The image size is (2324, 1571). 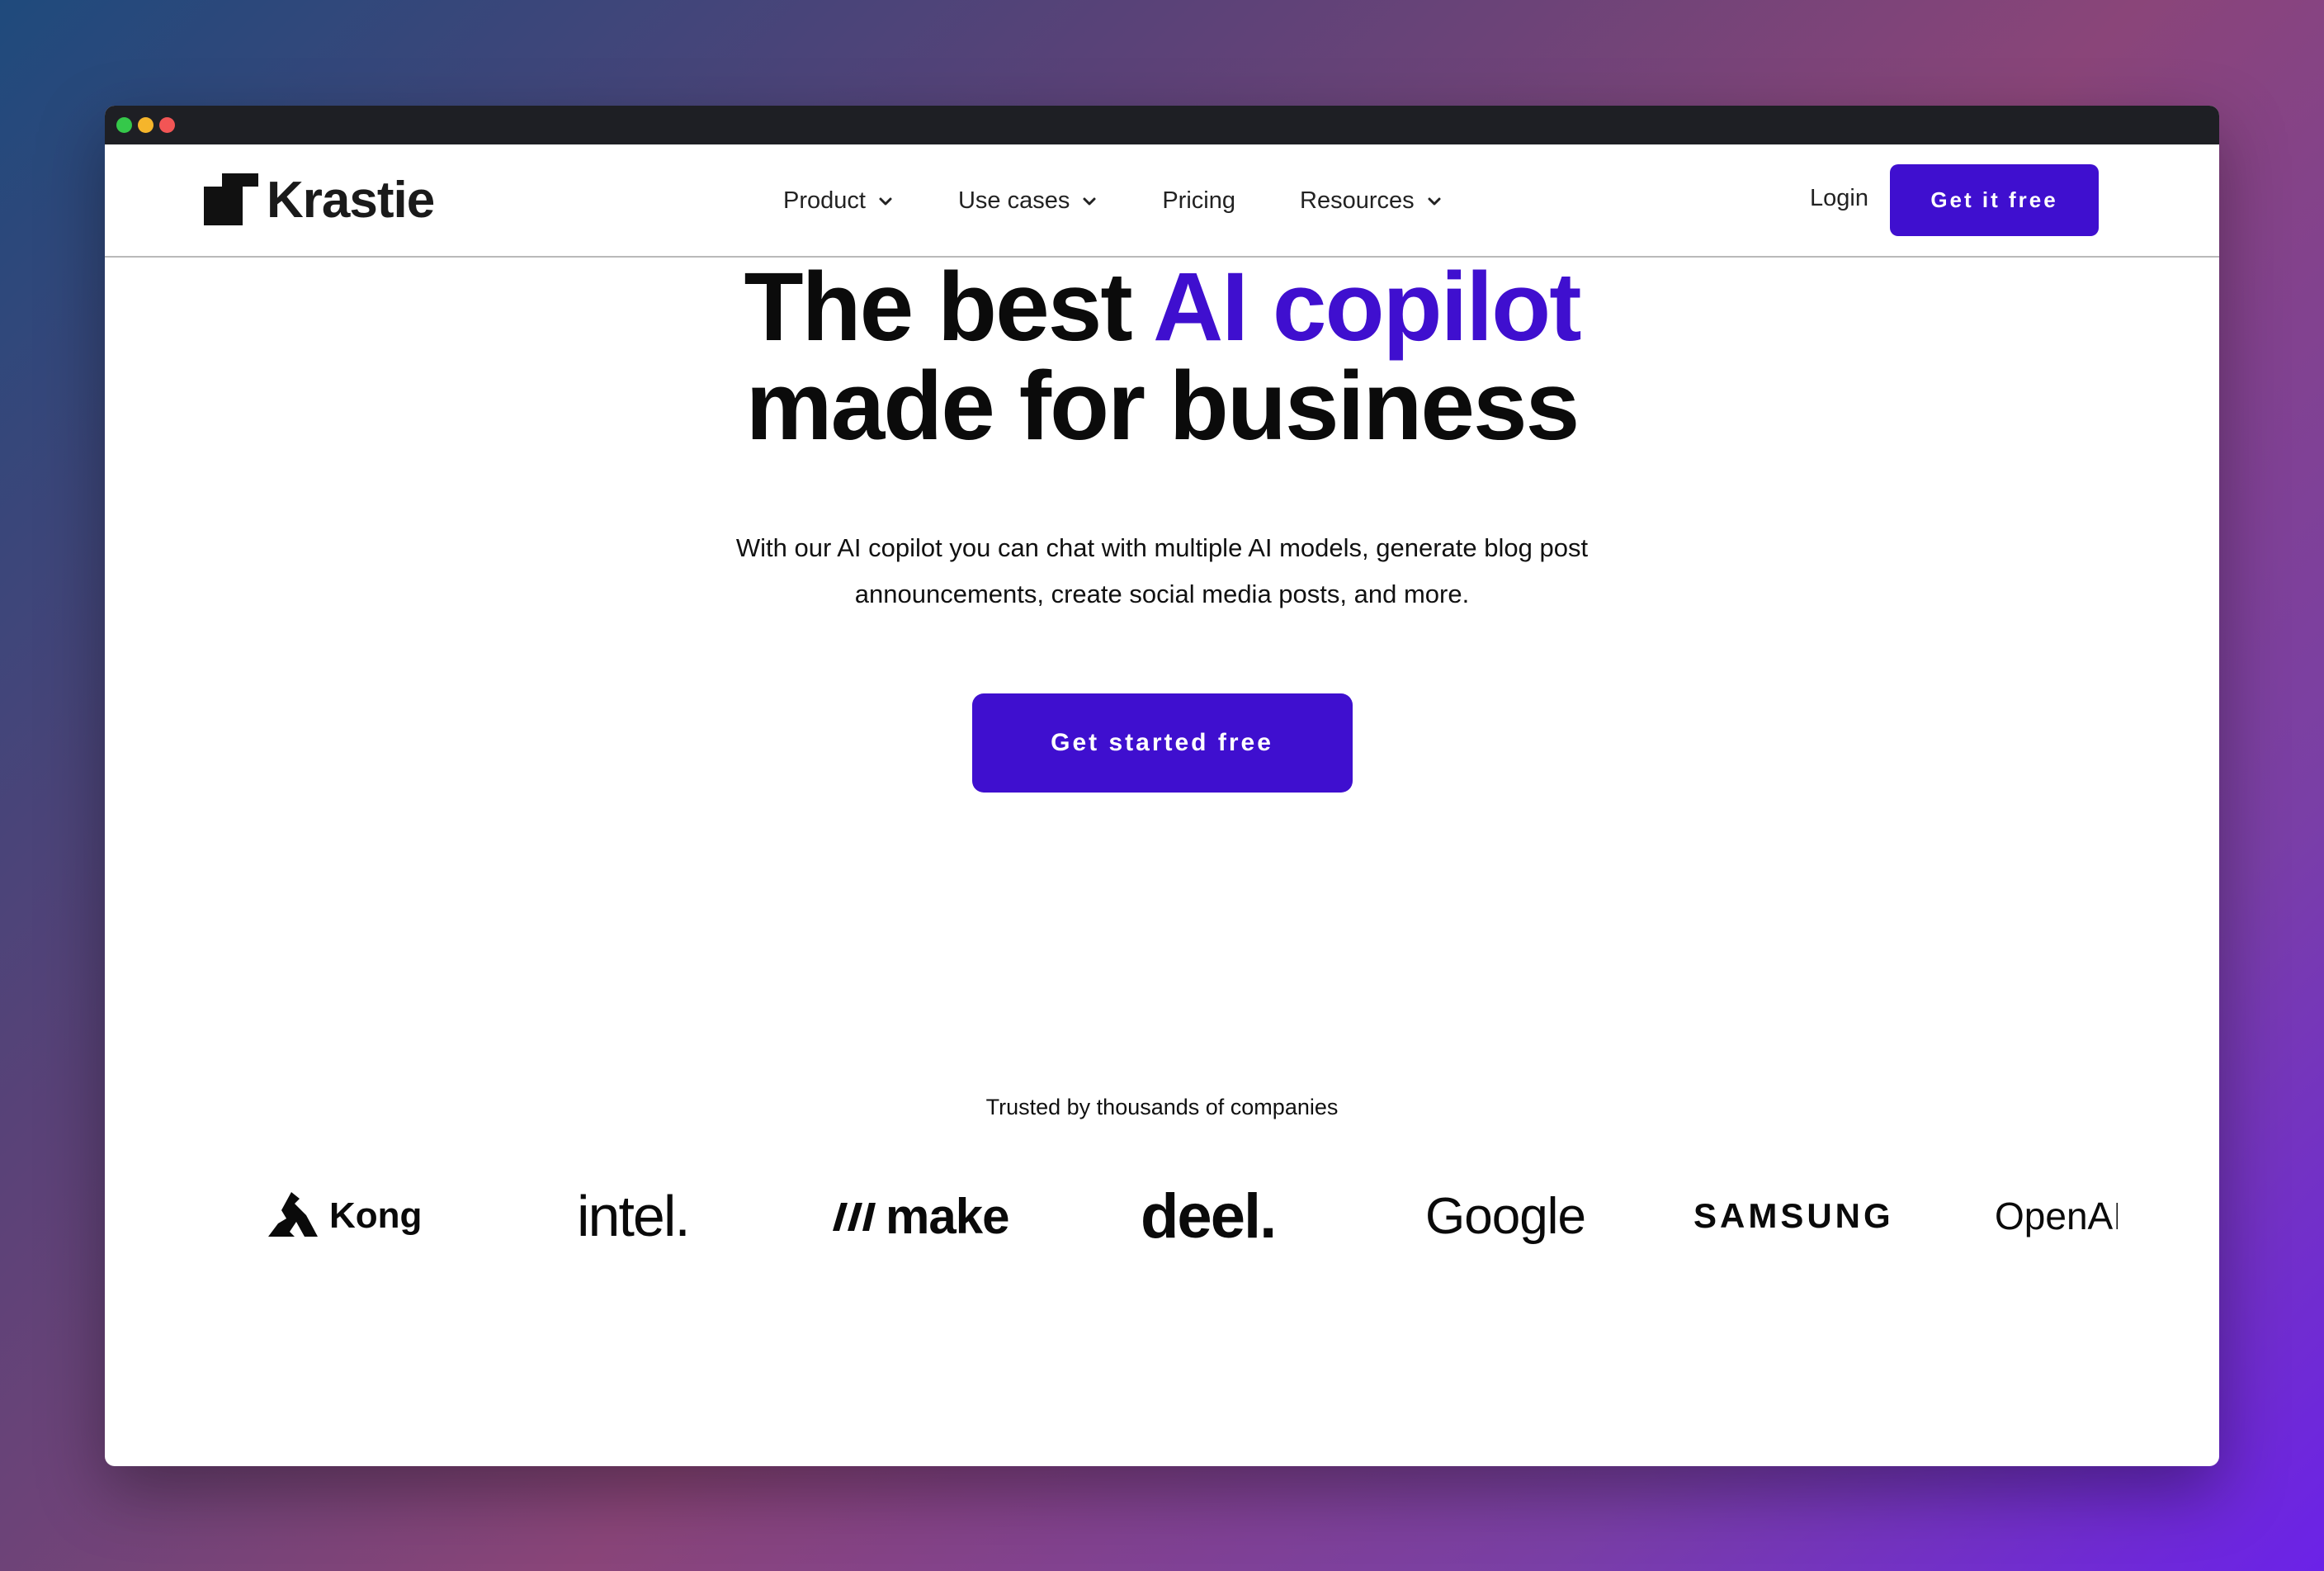 I want to click on google-logo: Google, so click(x=1505, y=1216).